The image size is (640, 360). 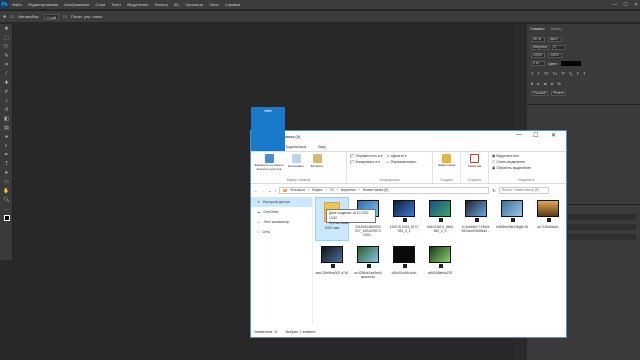 I want to click on search-input: Поиск: Новая папка (5), so click(x=523, y=190).